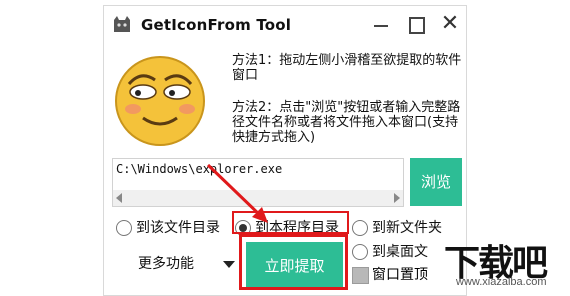  Describe the element at coordinates (400, 252) in the screenshot. I see `radio-label: 到桌面文` at that location.